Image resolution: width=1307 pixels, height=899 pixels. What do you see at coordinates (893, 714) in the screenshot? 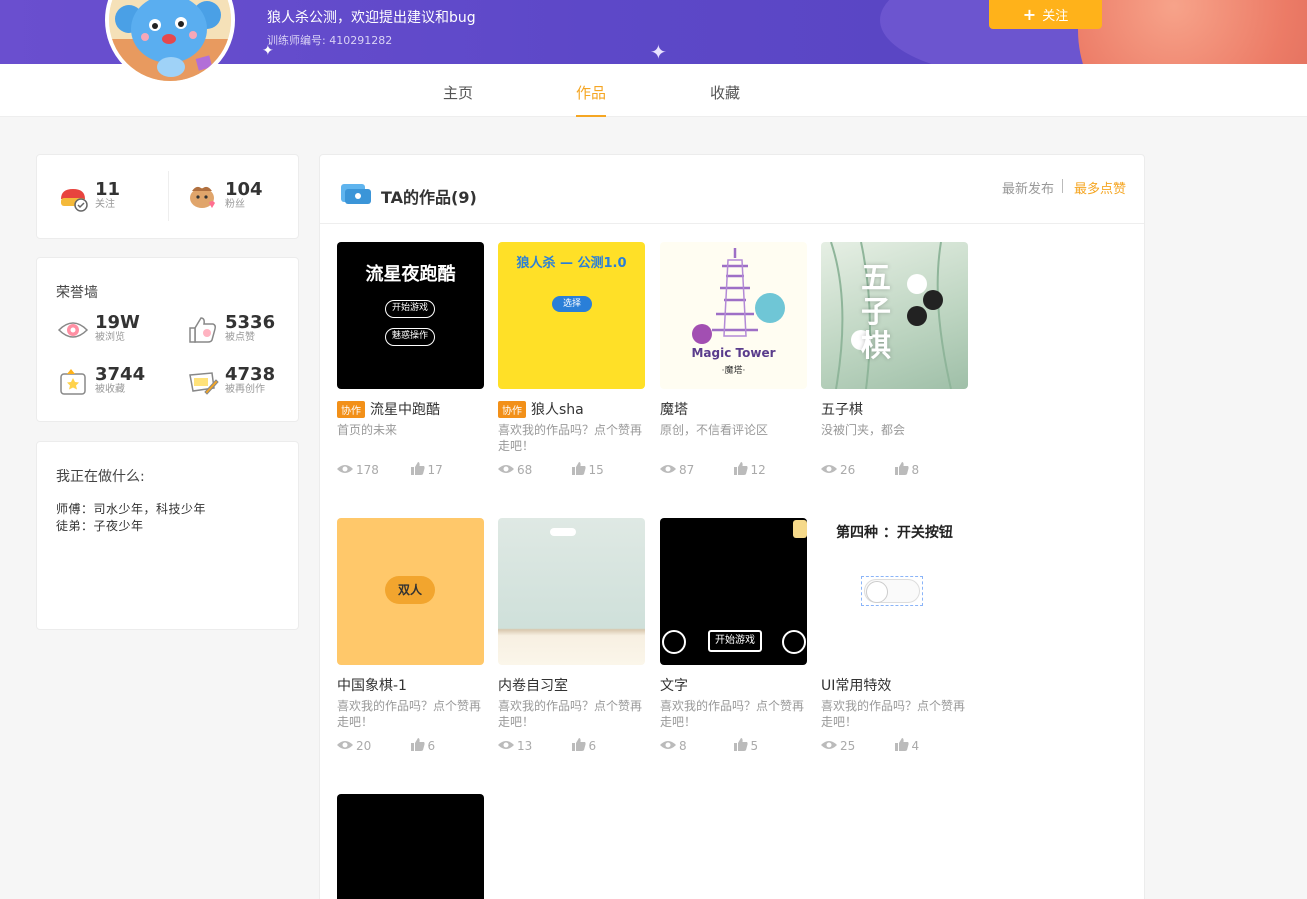
I see `work-desc: 喜欢我的作品吗？点个赞再走吧！` at bounding box center [893, 714].